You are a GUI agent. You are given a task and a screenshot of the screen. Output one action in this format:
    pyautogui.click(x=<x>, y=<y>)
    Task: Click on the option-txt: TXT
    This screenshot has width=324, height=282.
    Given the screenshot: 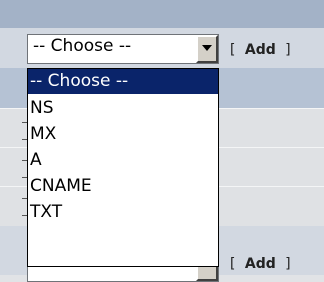 What is the action you would take?
    pyautogui.click(x=123, y=212)
    